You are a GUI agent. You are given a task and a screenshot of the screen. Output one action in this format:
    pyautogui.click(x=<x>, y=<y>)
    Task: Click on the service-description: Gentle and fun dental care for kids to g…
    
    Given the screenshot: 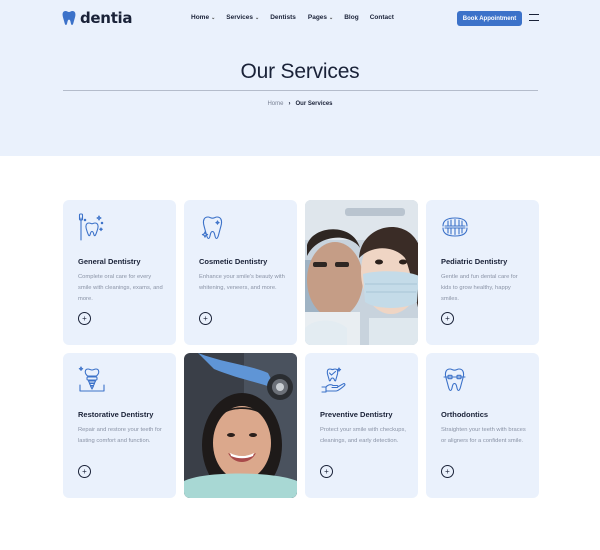 What is the action you would take?
    pyautogui.click(x=479, y=288)
    